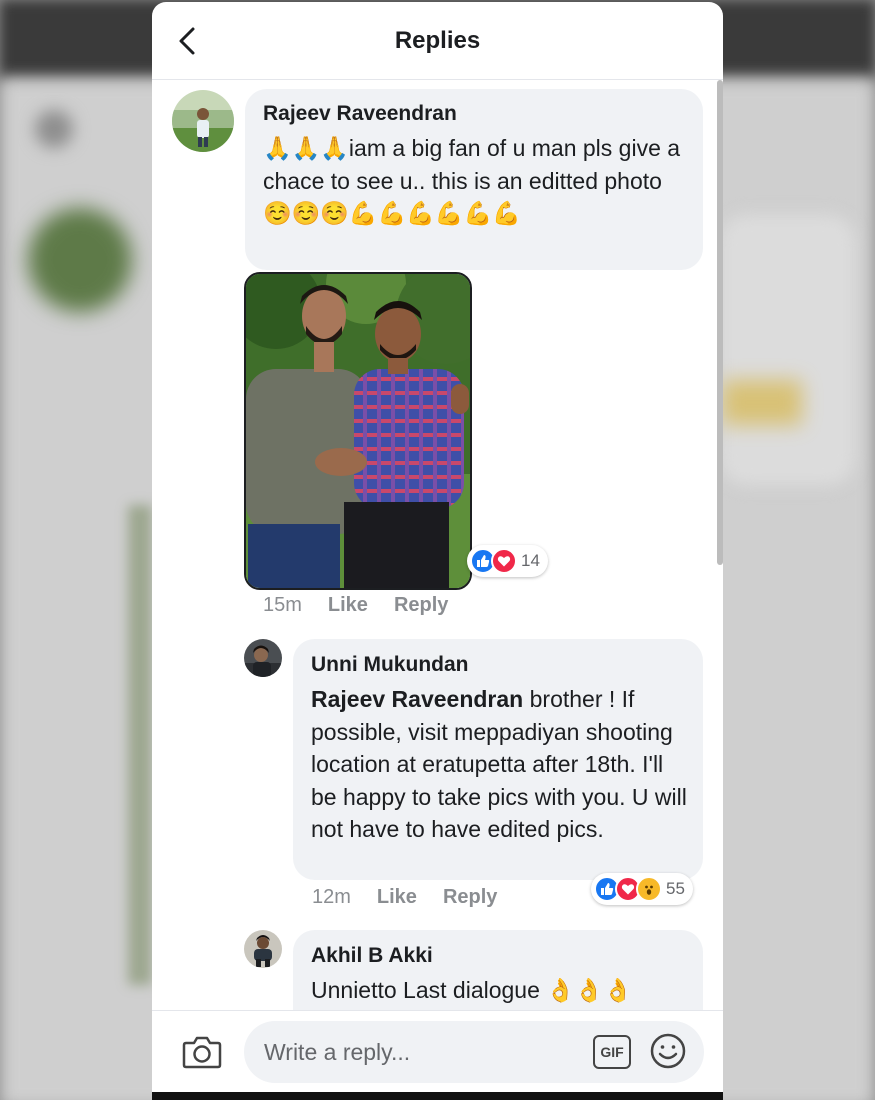 This screenshot has height=1100, width=875. Describe the element at coordinates (282, 605) in the screenshot. I see `comment-timestamp: 15m` at that location.